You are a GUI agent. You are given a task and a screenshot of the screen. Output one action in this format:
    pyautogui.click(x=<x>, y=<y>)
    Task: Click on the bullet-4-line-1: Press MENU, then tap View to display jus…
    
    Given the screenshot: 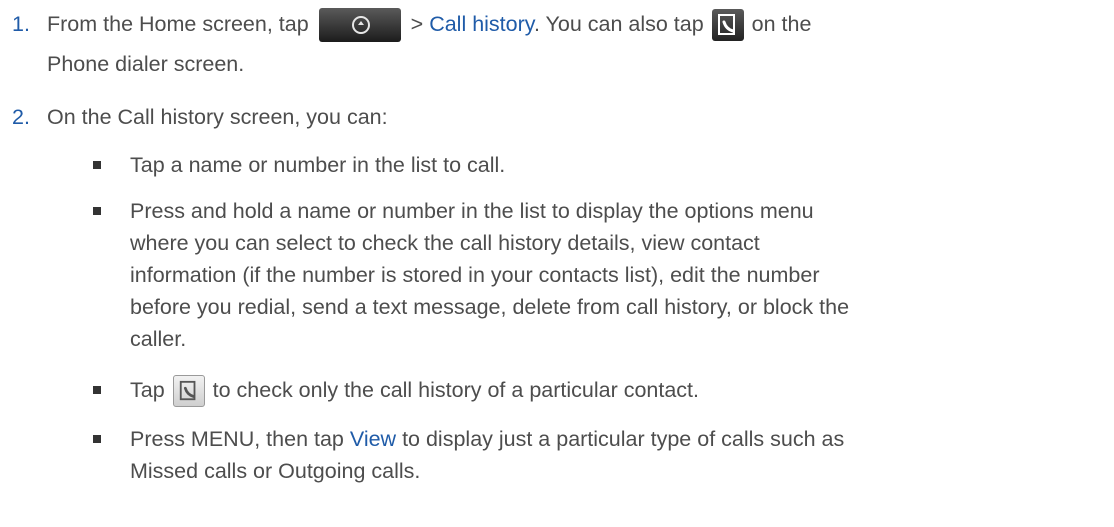 What is the action you would take?
    pyautogui.click(x=487, y=439)
    